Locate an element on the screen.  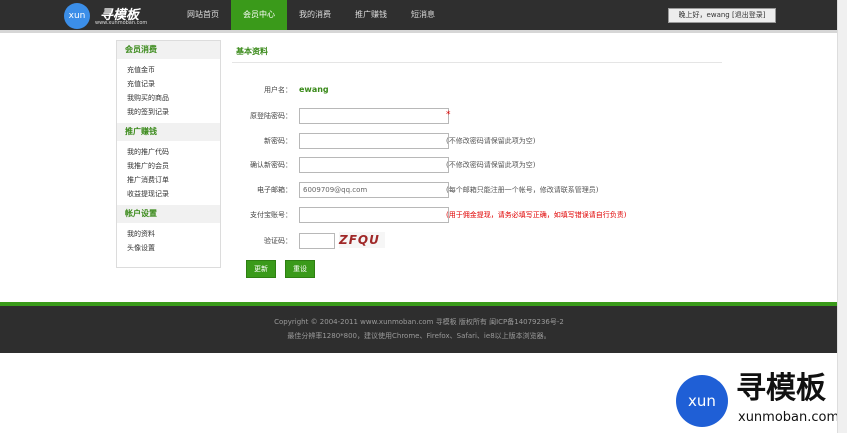
captcha-image: ZFQU is located at coordinates (362, 240).